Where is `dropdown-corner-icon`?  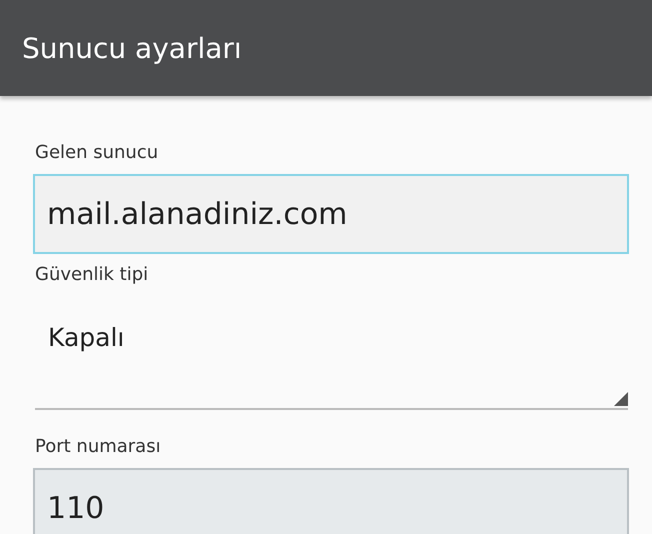 dropdown-corner-icon is located at coordinates (621, 399).